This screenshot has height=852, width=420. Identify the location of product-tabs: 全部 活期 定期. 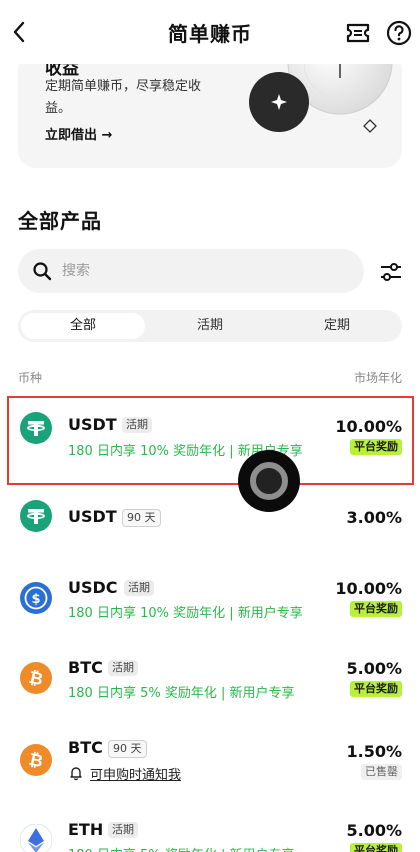
(210, 326).